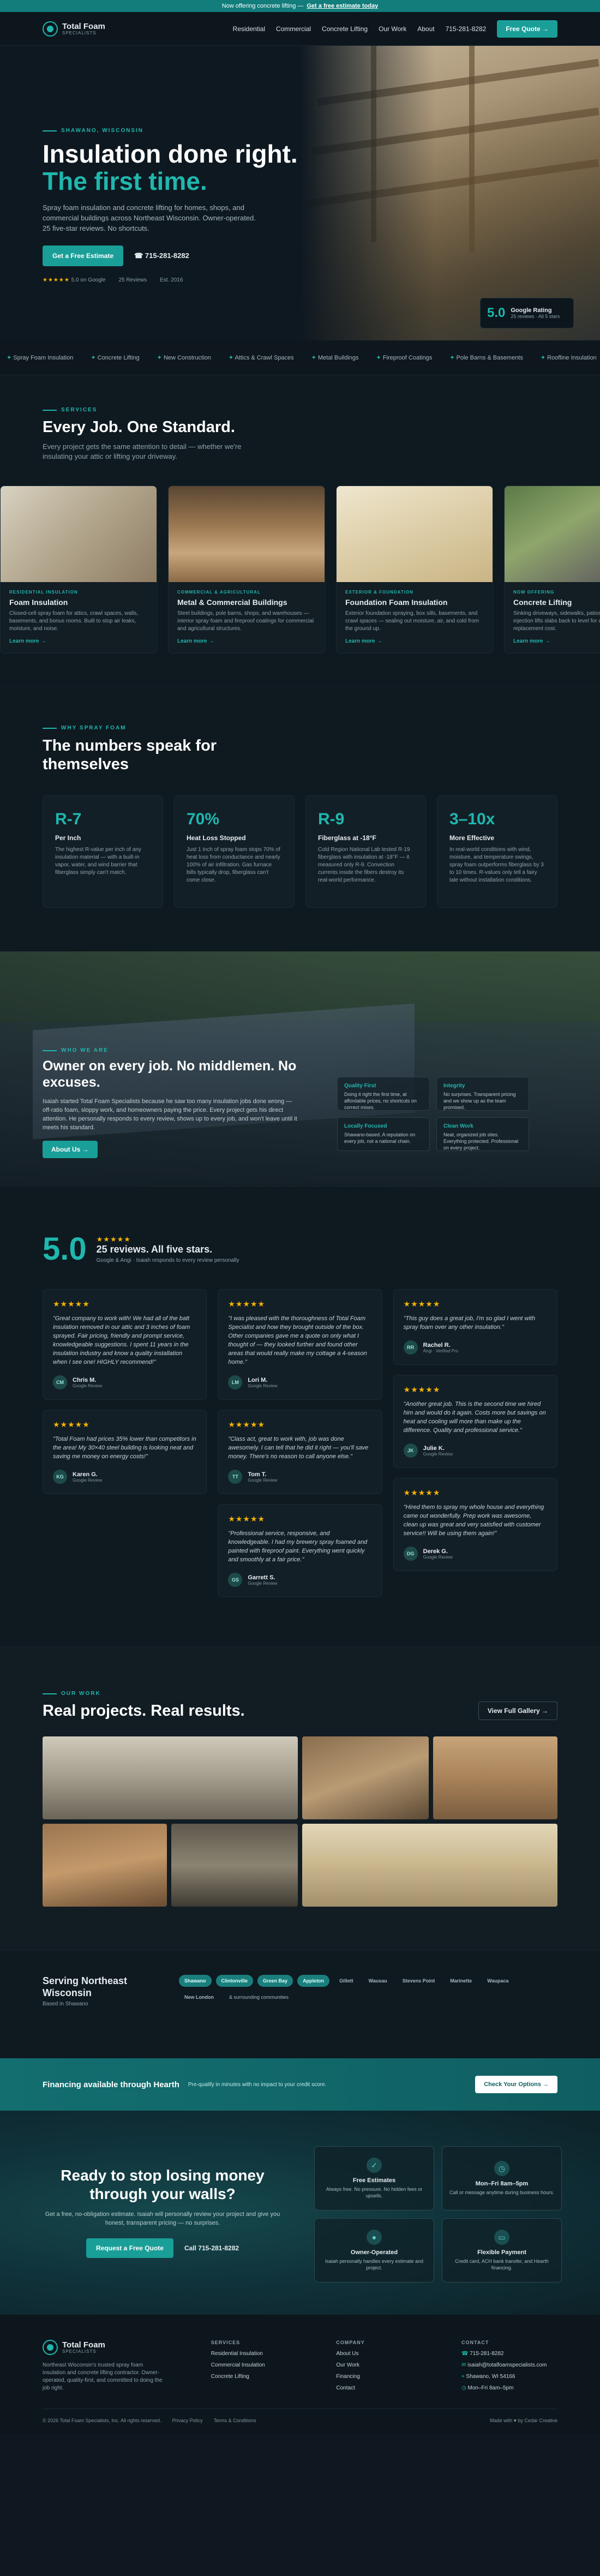 Image resolution: width=600 pixels, height=2576 pixels. I want to click on nav-concrete-lifting: Concrete Lifting, so click(345, 29).